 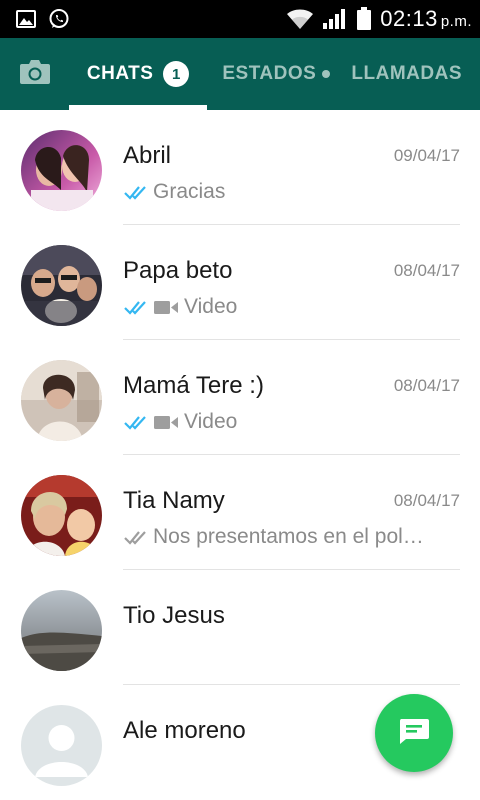 What do you see at coordinates (189, 191) in the screenshot?
I see `last-message: Gracias` at bounding box center [189, 191].